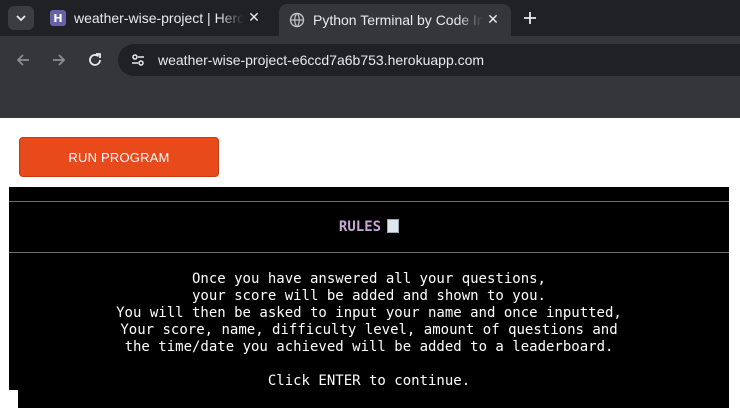  I want to click on new-tab-button, so click(530, 18).